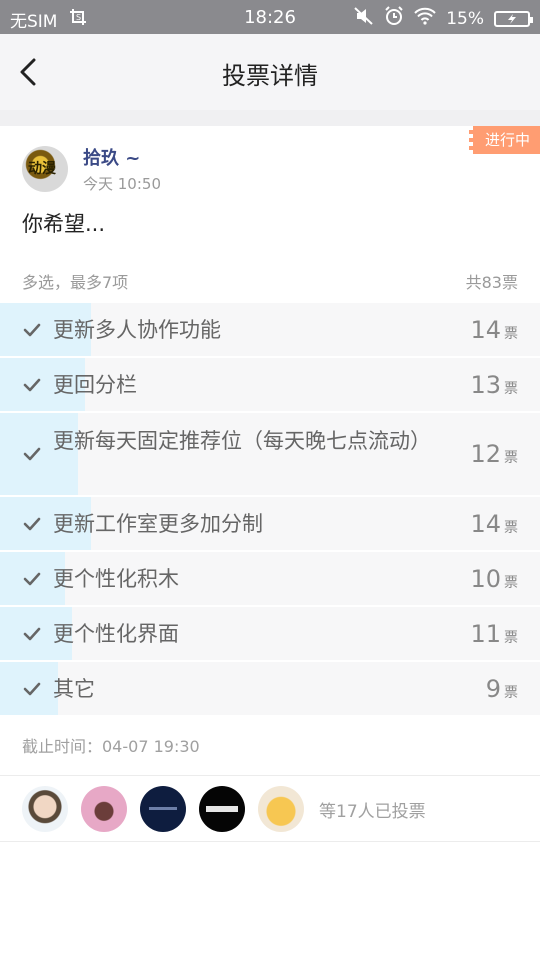 This screenshot has width=540, height=960. What do you see at coordinates (116, 634) in the screenshot?
I see `option-label: 更个性化界面` at bounding box center [116, 634].